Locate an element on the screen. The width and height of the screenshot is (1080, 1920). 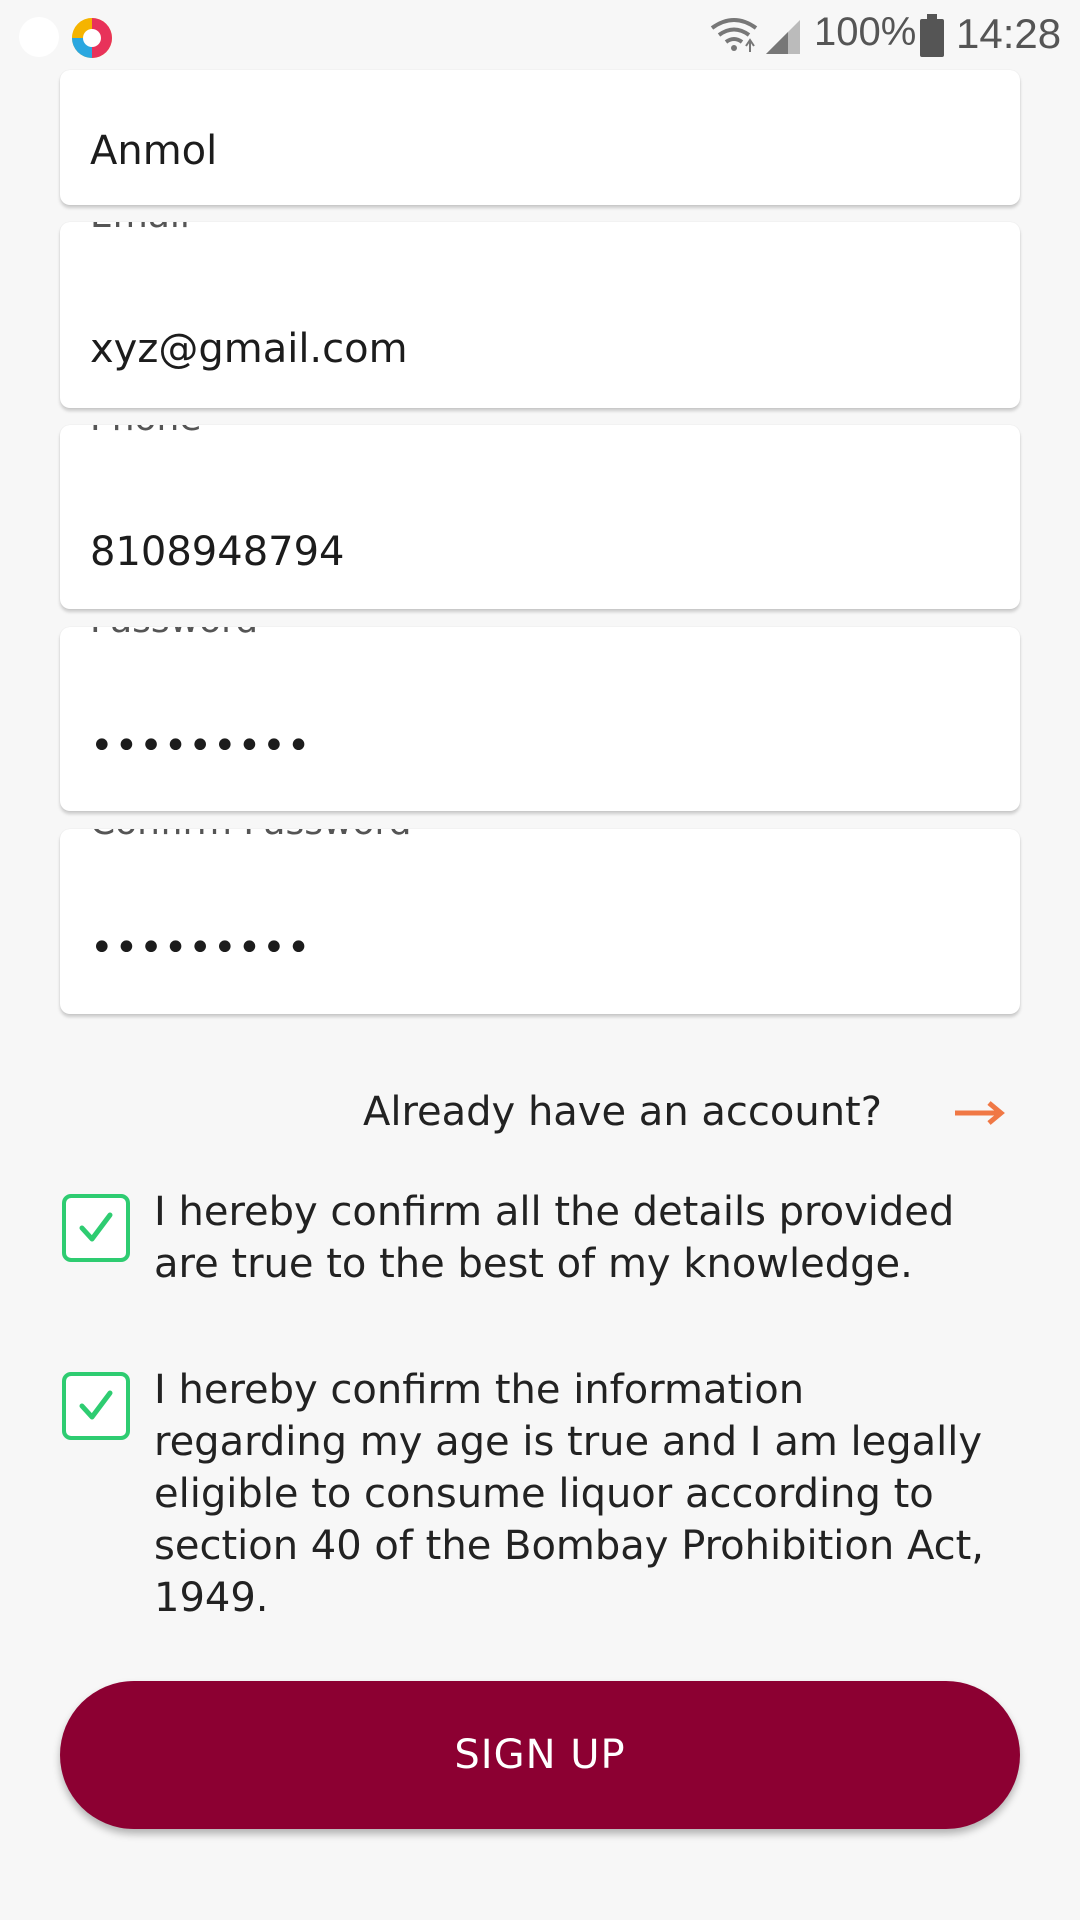
app-logo-icon is located at coordinates (92, 38).